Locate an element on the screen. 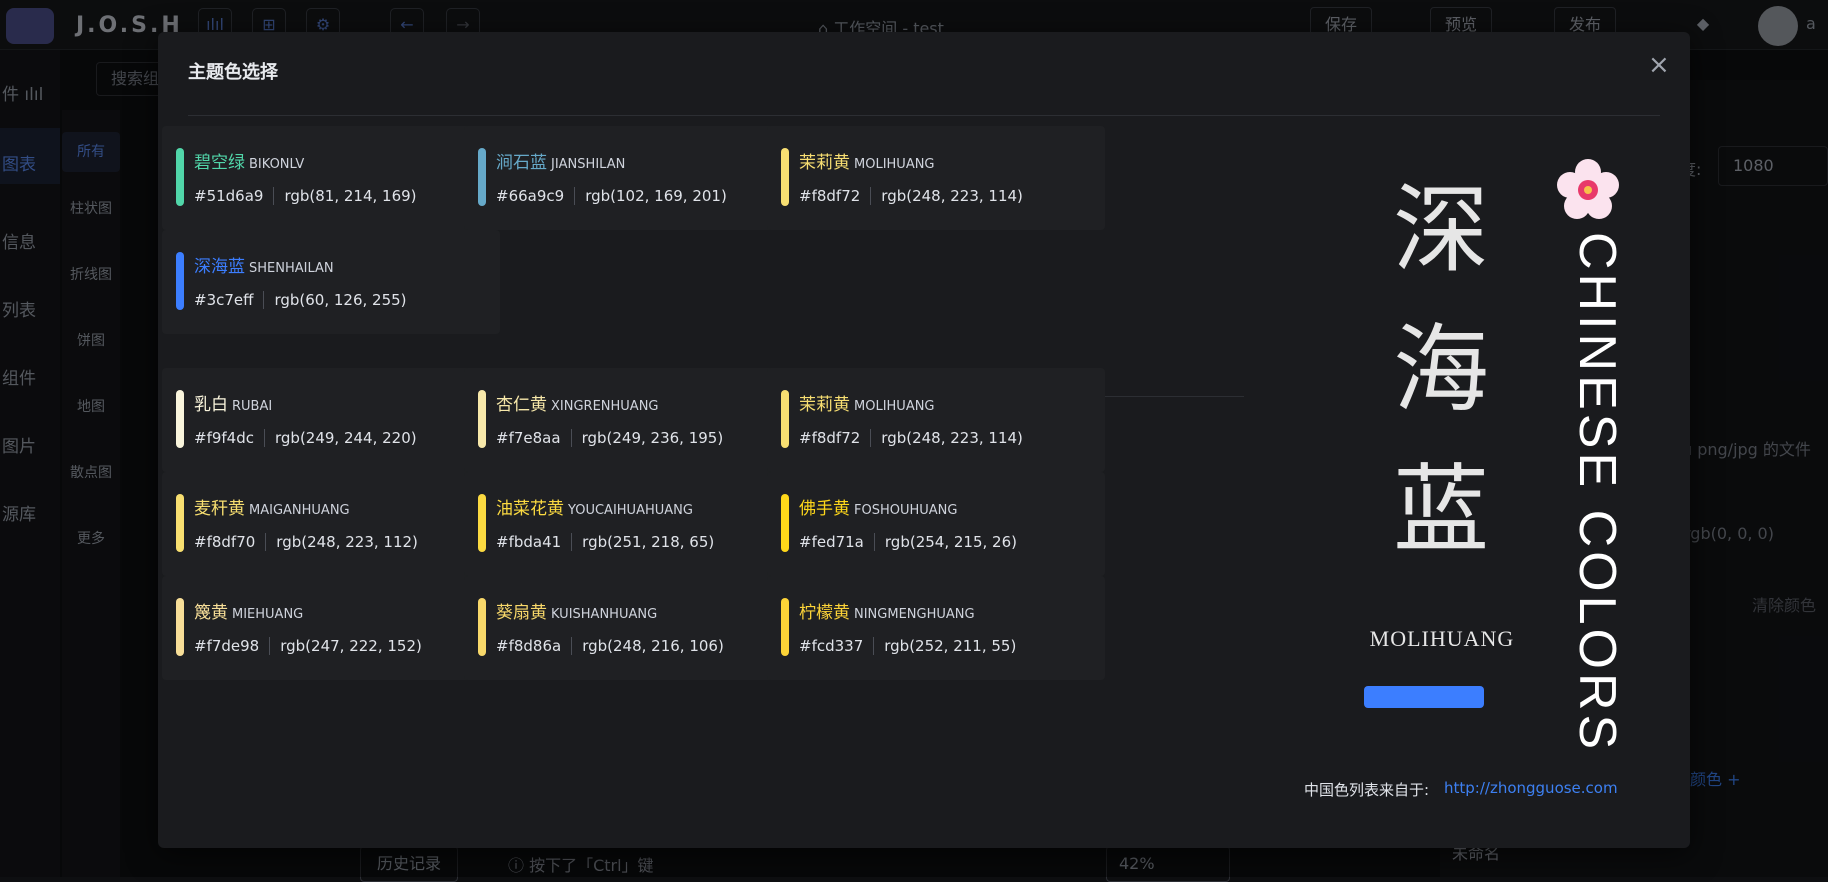 The height and width of the screenshot is (882, 1828). color-pinyin: JIANSHILAN is located at coordinates (588, 164).